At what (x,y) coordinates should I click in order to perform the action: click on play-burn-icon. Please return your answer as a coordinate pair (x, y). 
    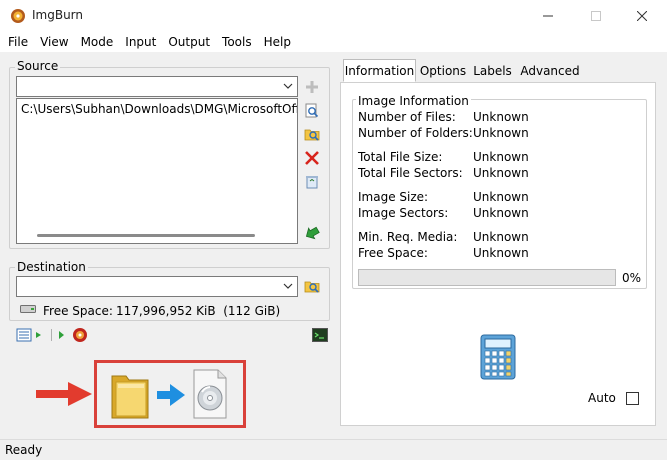
    Looking at the image, I should click on (73, 335).